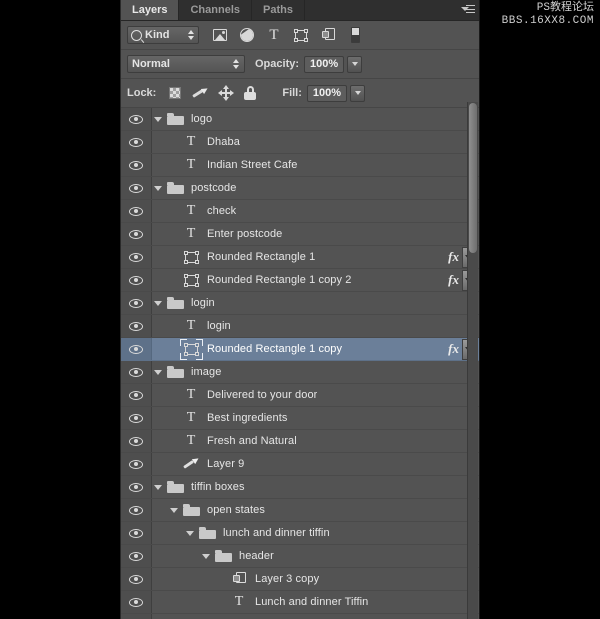 The width and height of the screenshot is (600, 619). Describe the element at coordinates (276, 533) in the screenshot. I see `layer-name: lunch and dinner tiffin` at that location.